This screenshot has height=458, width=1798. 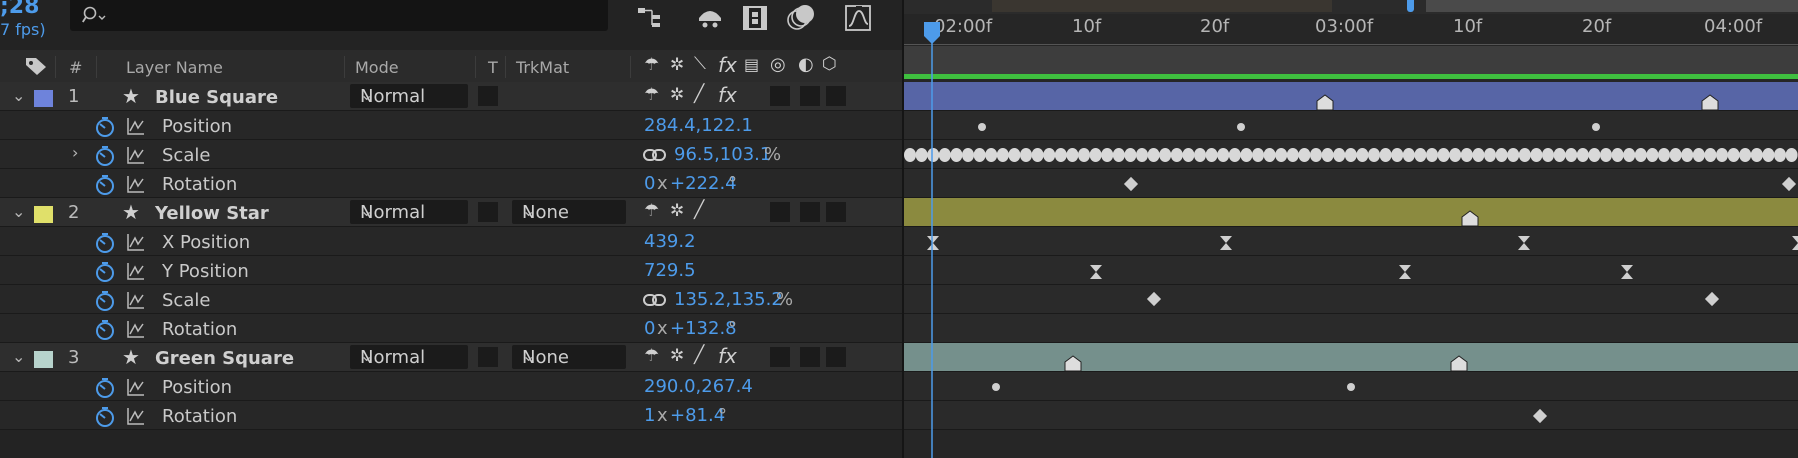 I want to click on layer-label-color, so click(x=43, y=214).